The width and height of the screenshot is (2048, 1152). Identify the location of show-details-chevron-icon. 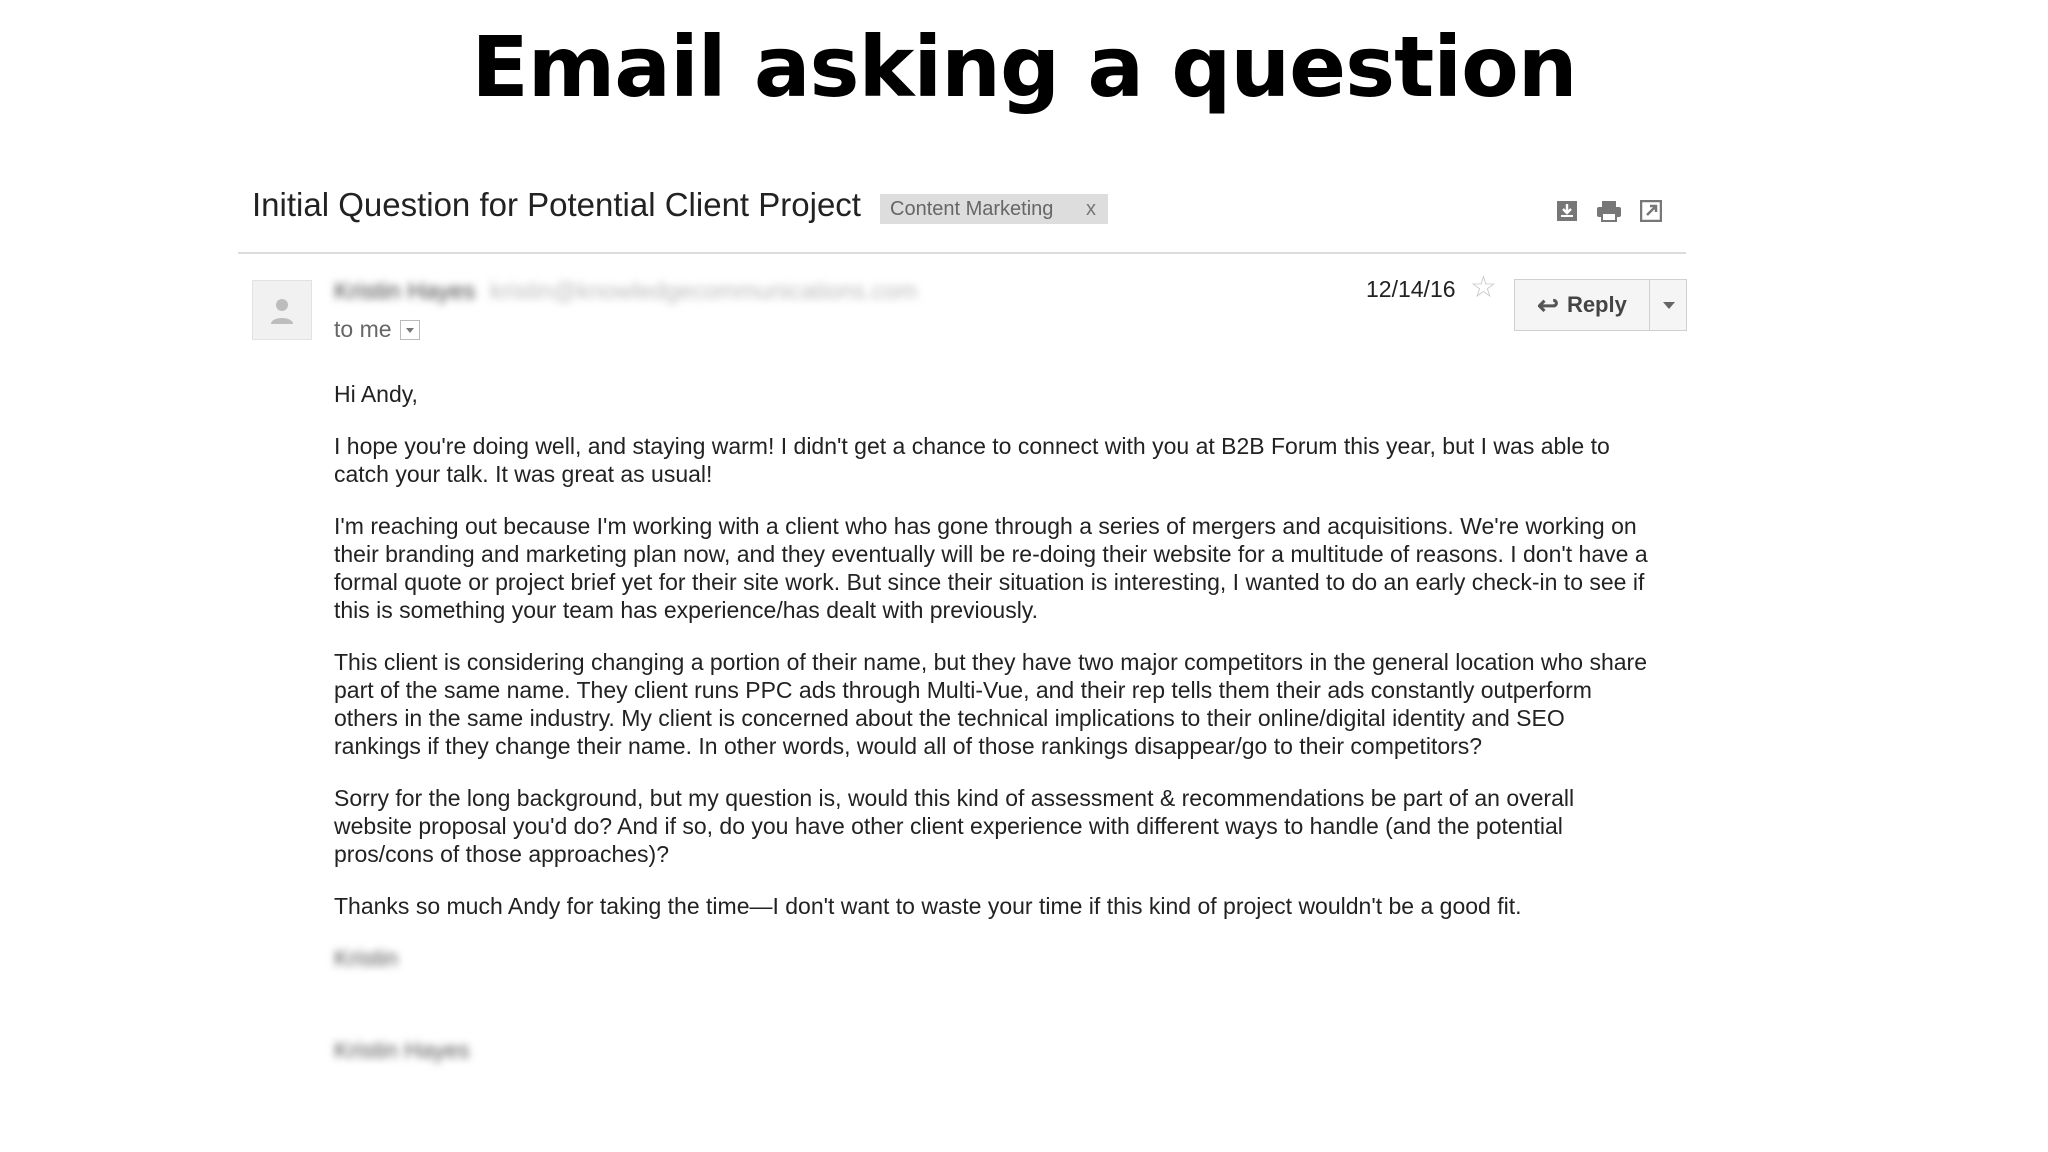
(409, 330).